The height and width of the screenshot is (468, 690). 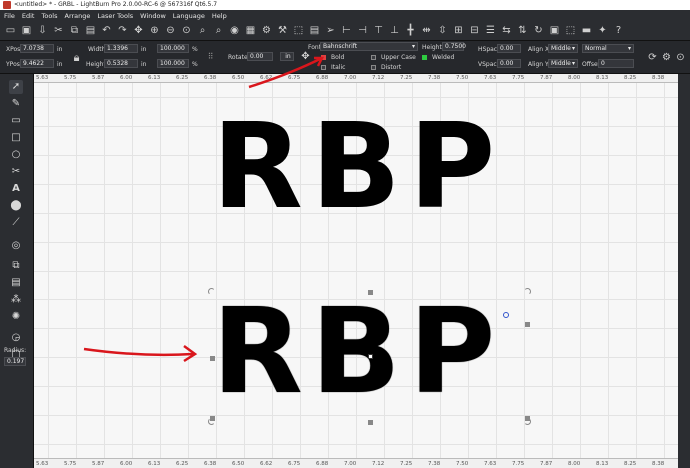 What do you see at coordinates (153, 16) in the screenshot?
I see `menu-window: Window` at bounding box center [153, 16].